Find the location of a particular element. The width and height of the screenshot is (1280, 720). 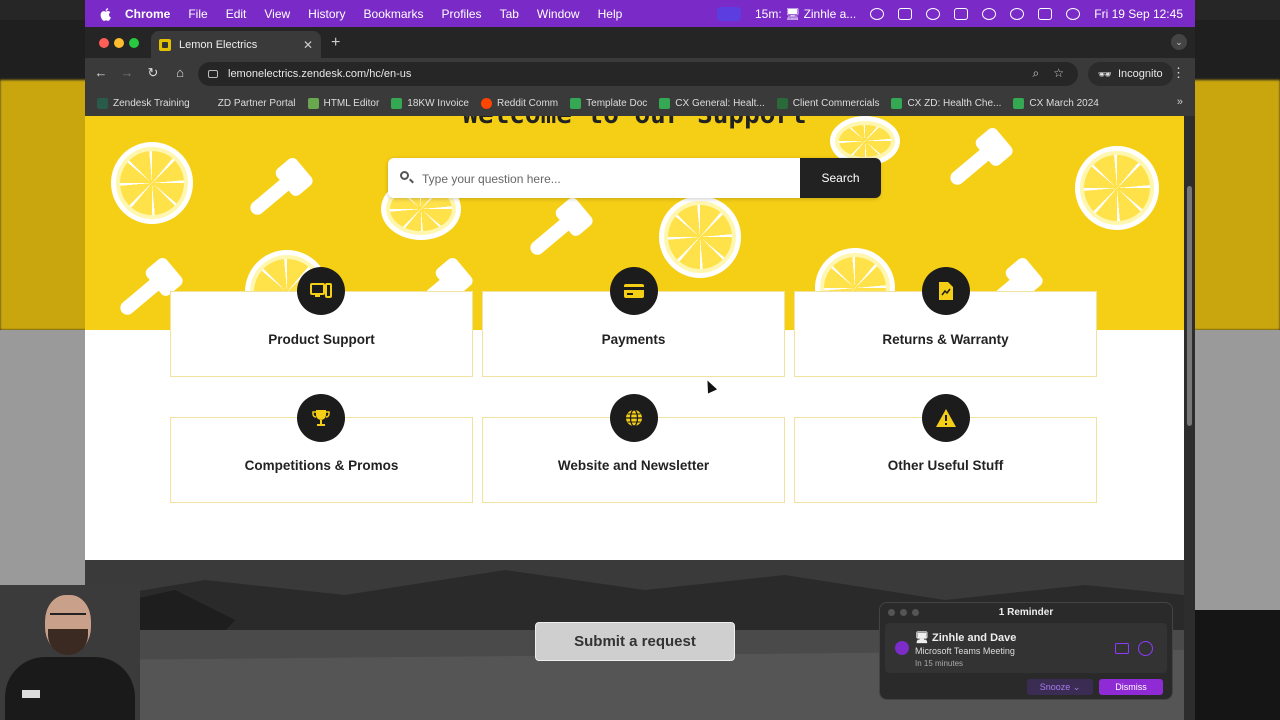

bookmark-item: ZD Partner Portal is located at coordinates (248, 103).